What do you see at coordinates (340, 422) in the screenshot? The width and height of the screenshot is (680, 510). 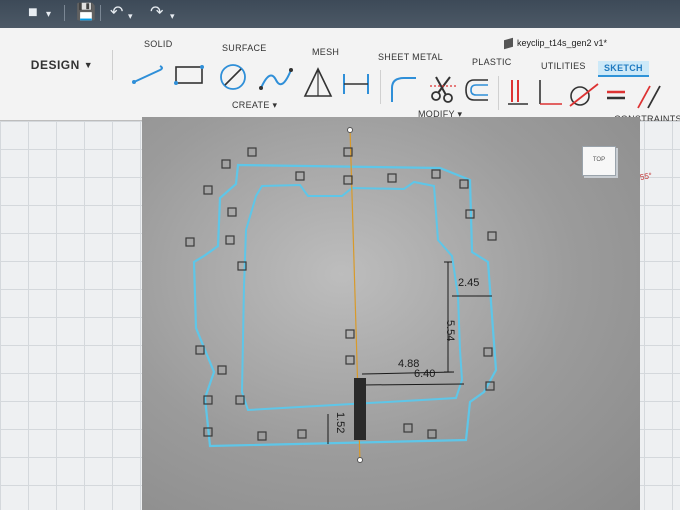 I see `dimension-label: 1.52` at bounding box center [340, 422].